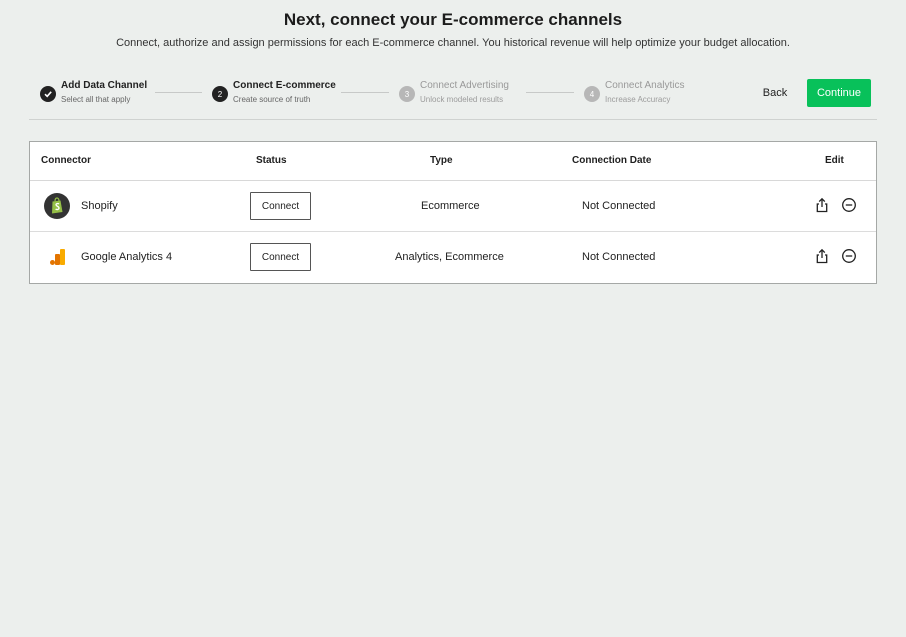 The height and width of the screenshot is (637, 906). Describe the element at coordinates (638, 99) in the screenshot. I see `step-description: Increase Accuracy` at that location.